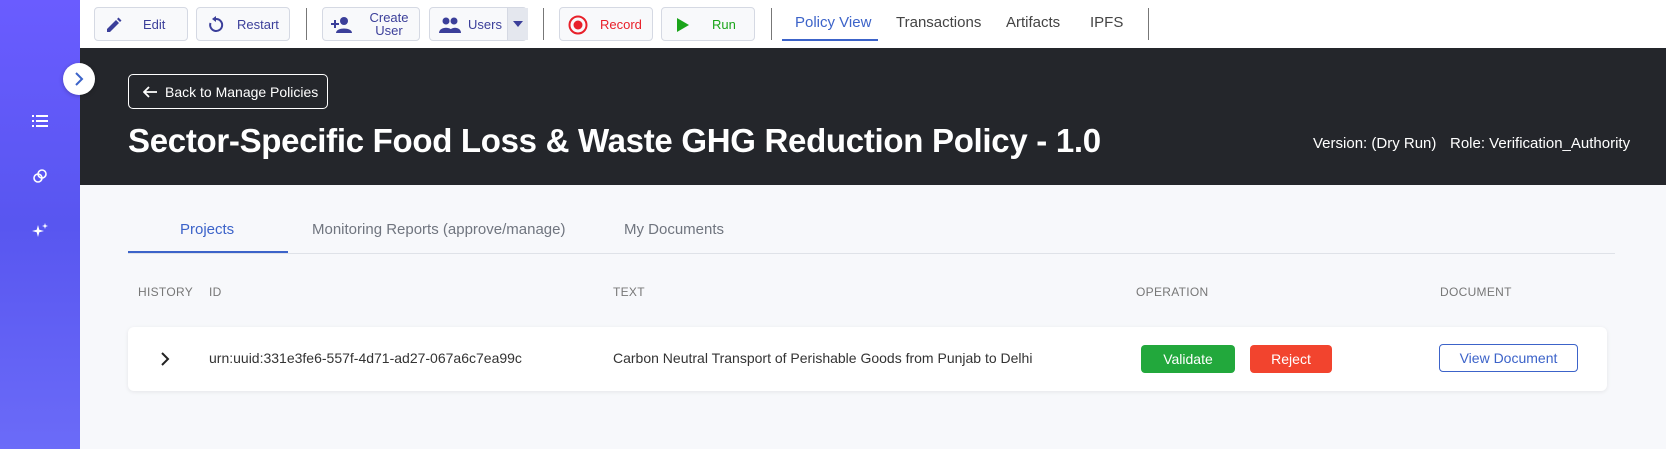  Describe the element at coordinates (1172, 292) in the screenshot. I see `column-header-operation: OPERATION` at that location.